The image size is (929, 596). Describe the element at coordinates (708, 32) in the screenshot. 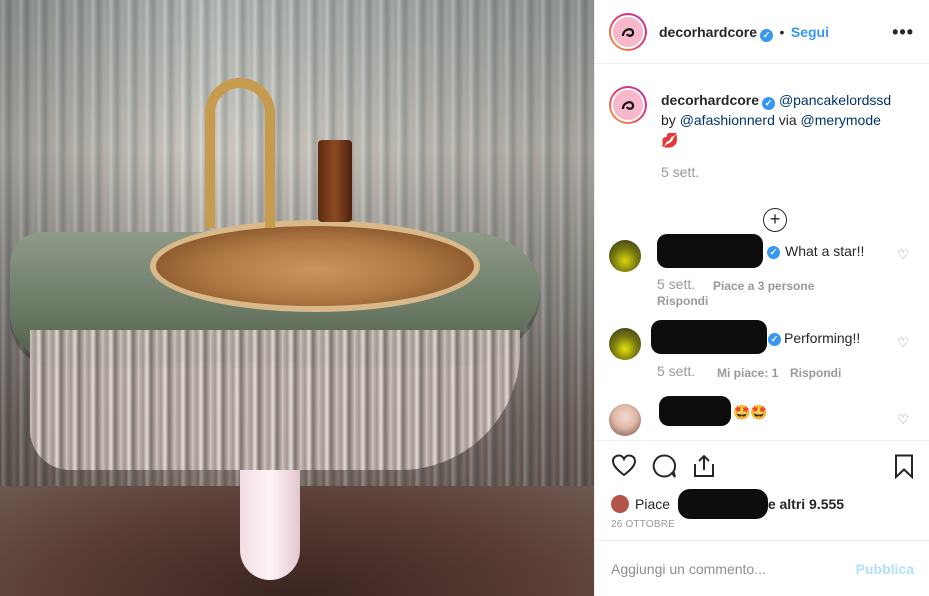

I see `header-username: decorhardcore` at that location.